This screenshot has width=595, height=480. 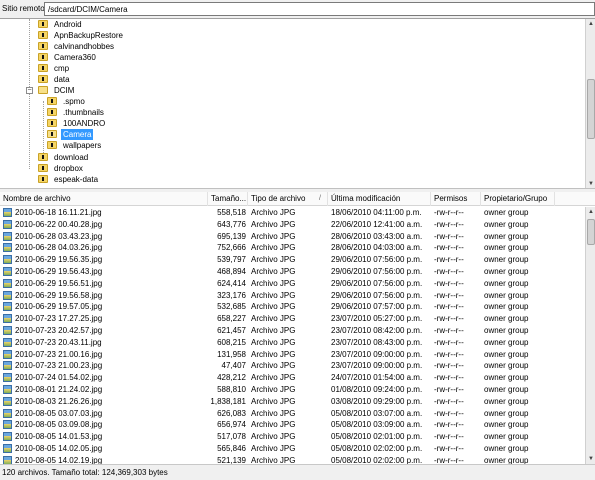 What do you see at coordinates (377, 448) in the screenshot?
I see `file-modified-cell: 05/08/2010 02:02:00 p.m.` at bounding box center [377, 448].